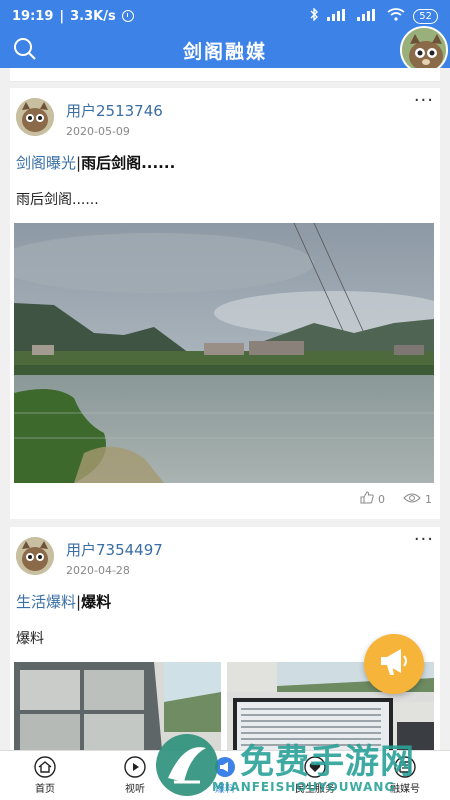 The width and height of the screenshot is (450, 800). What do you see at coordinates (225, 789) in the screenshot?
I see `tab-label: 爆料` at bounding box center [225, 789].